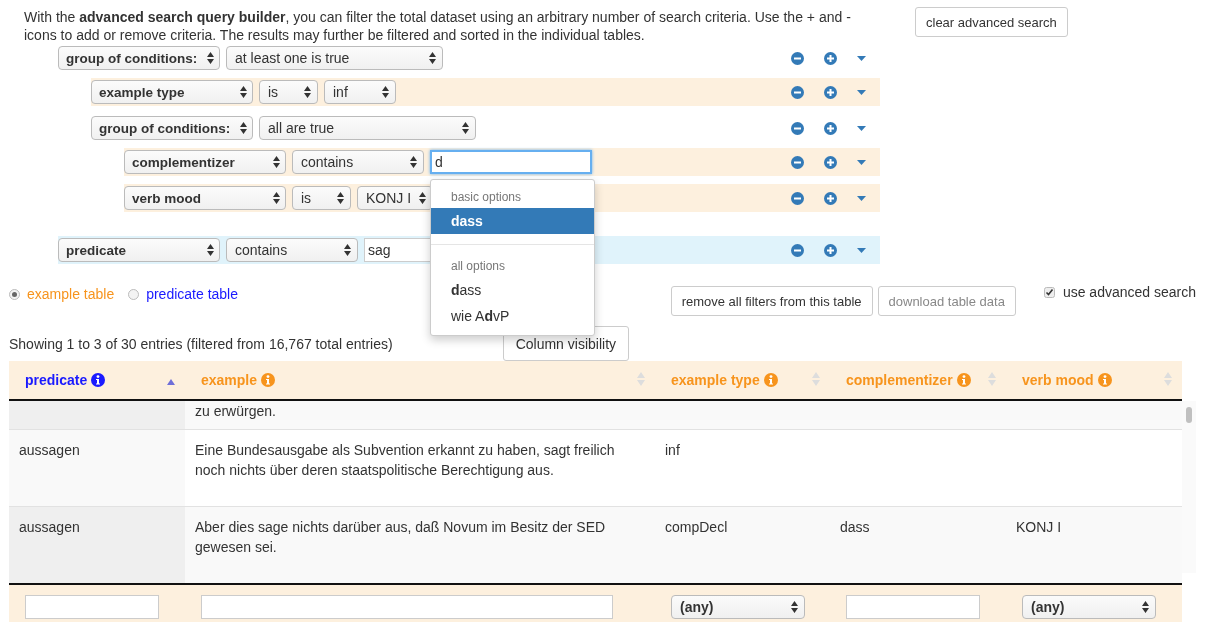  What do you see at coordinates (1189, 487) in the screenshot?
I see `scrollbar` at bounding box center [1189, 487].